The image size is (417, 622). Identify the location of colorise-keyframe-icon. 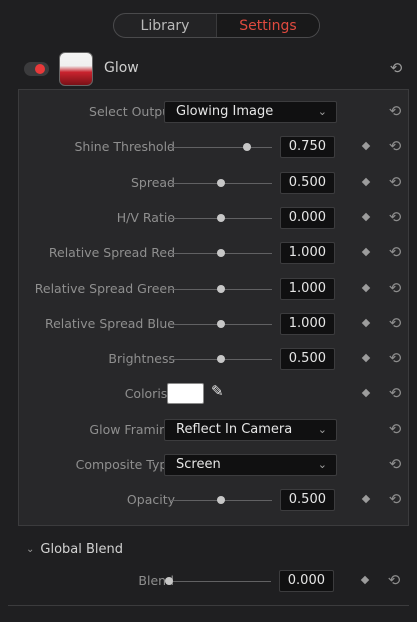
(366, 393).